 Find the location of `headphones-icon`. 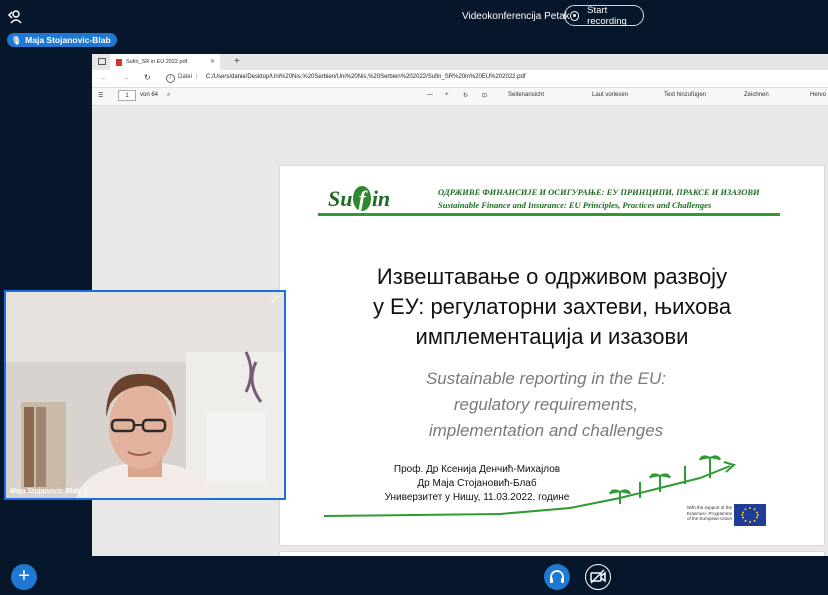

headphones-icon is located at coordinates (557, 576).